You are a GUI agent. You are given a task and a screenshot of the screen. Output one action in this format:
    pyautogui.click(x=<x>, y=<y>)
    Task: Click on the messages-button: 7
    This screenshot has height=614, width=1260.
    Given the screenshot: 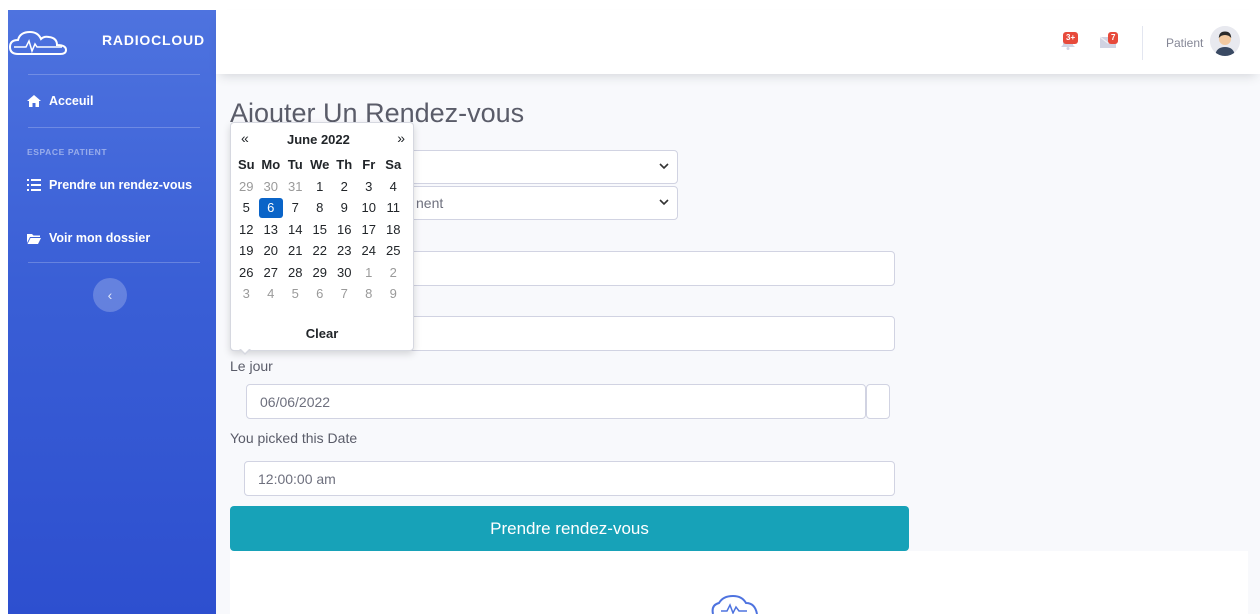 What is the action you would take?
    pyautogui.click(x=1108, y=42)
    